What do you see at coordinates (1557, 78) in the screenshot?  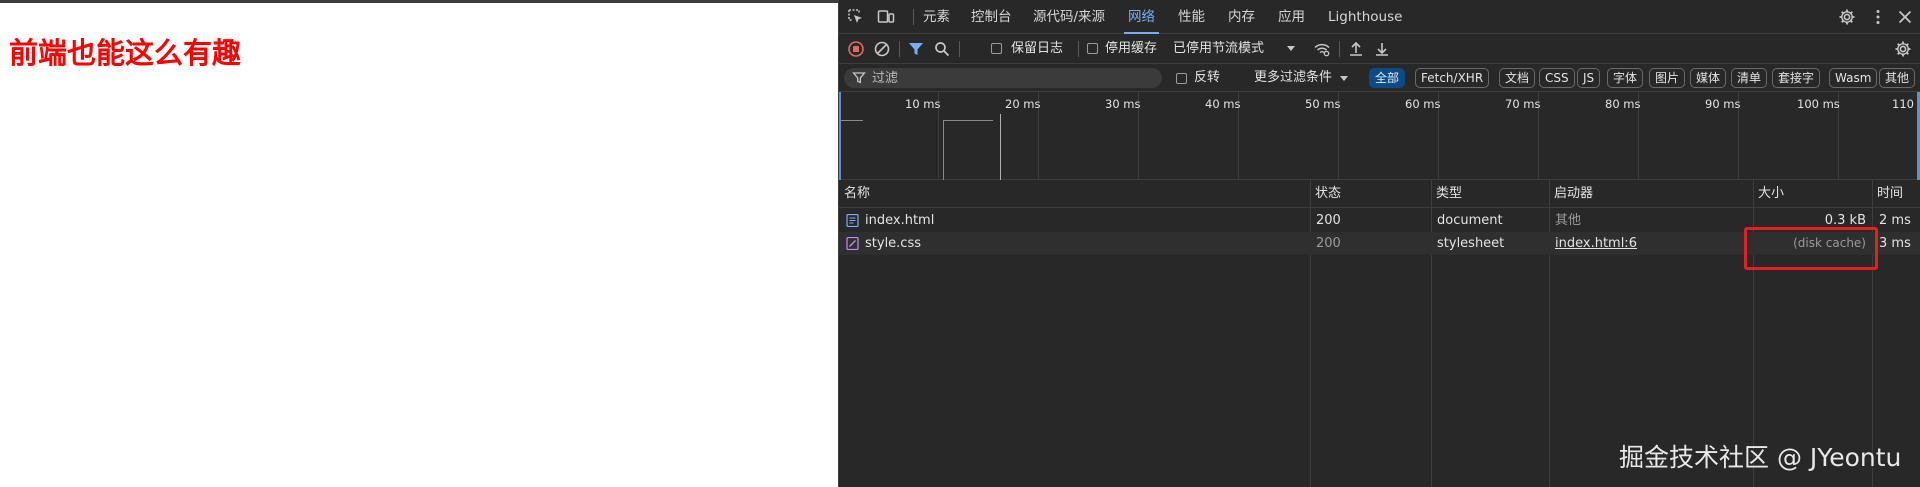 I see `filter-chip-css: CSS` at bounding box center [1557, 78].